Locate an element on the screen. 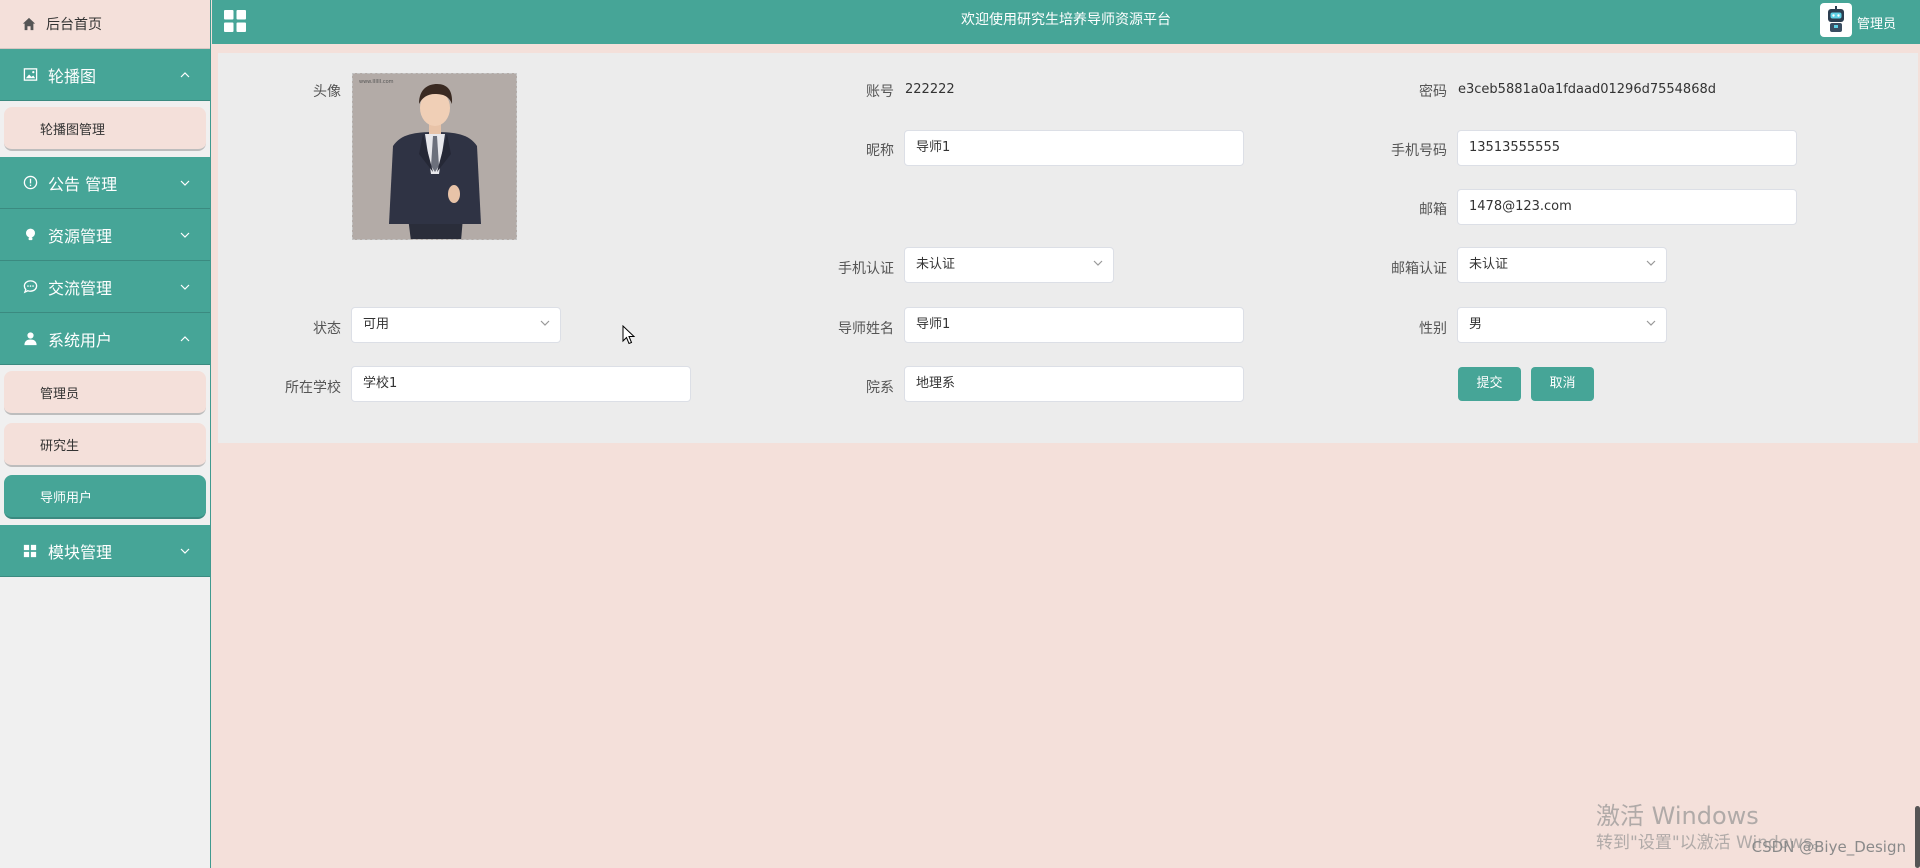  gender-label: 性别 is located at coordinates (1433, 329).